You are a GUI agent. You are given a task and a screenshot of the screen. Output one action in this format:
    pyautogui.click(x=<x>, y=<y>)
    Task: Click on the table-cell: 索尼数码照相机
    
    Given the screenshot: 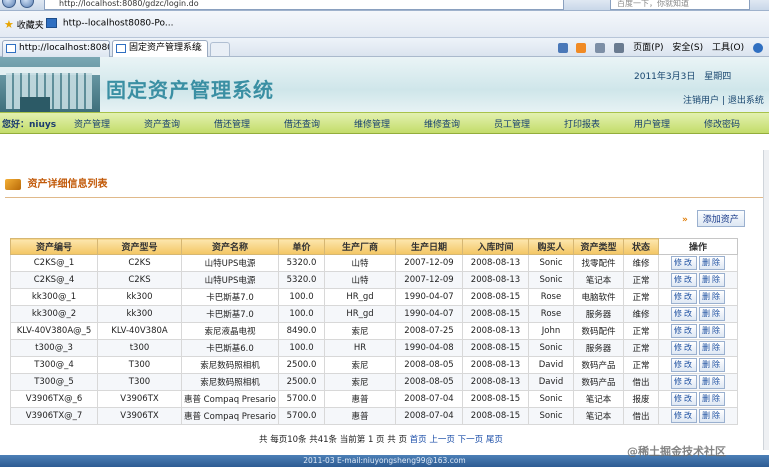 What is the action you would take?
    pyautogui.click(x=230, y=382)
    